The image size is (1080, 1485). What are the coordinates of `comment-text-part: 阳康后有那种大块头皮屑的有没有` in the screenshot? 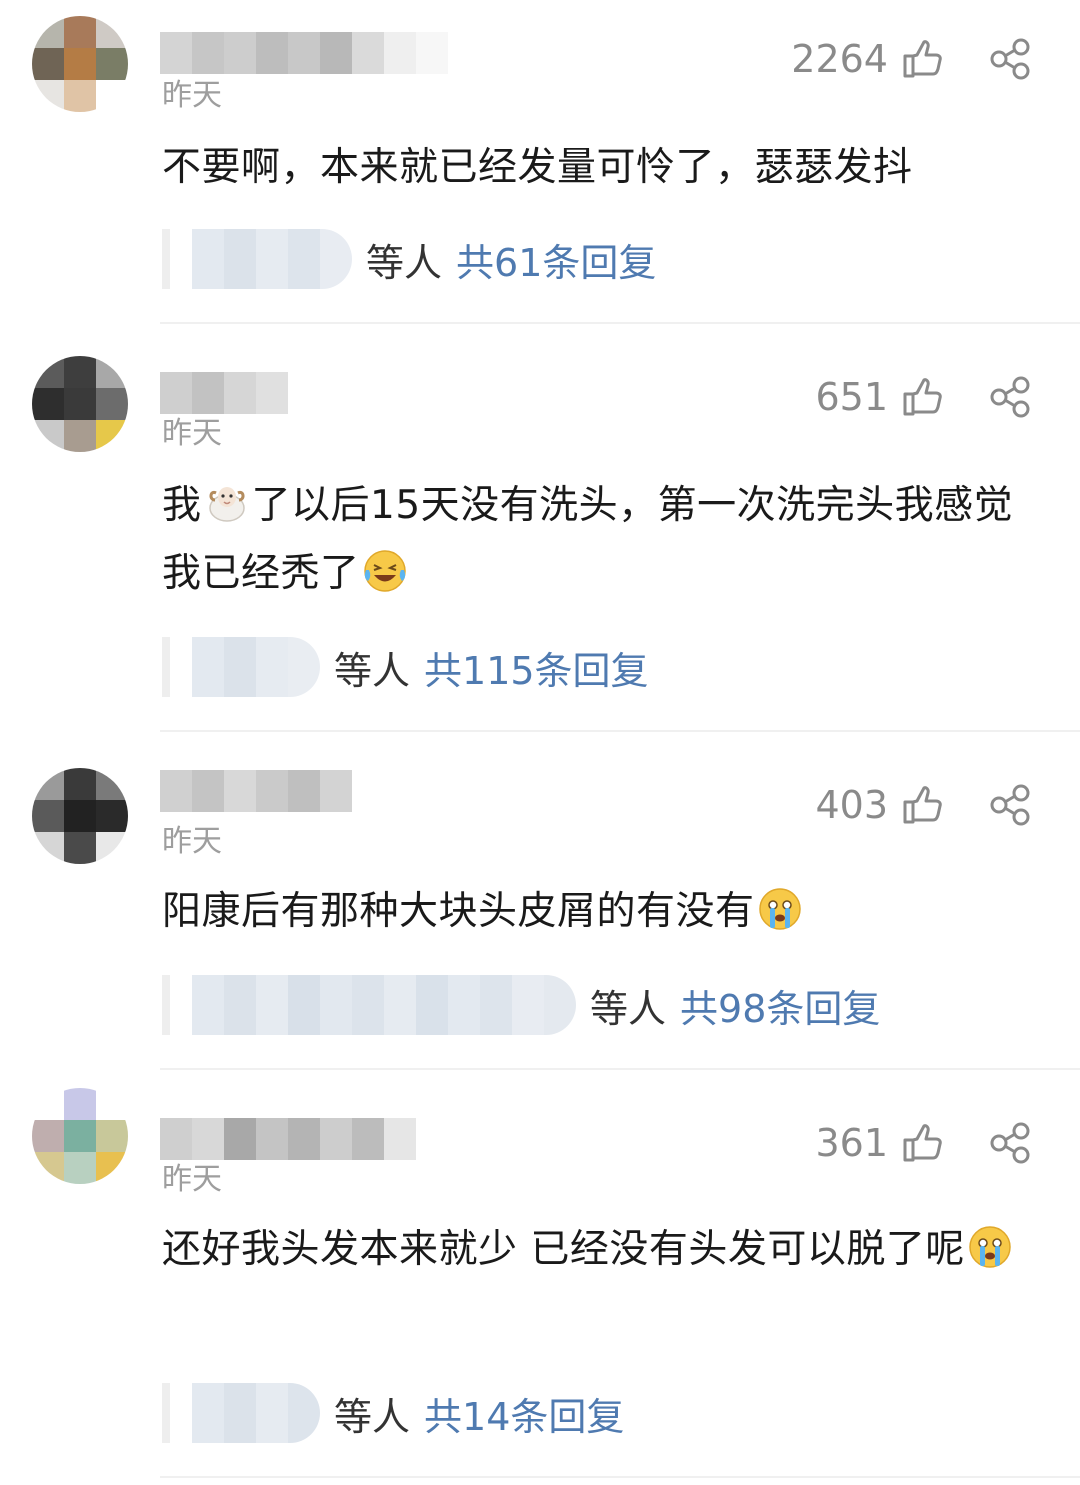 It's located at (458, 911).